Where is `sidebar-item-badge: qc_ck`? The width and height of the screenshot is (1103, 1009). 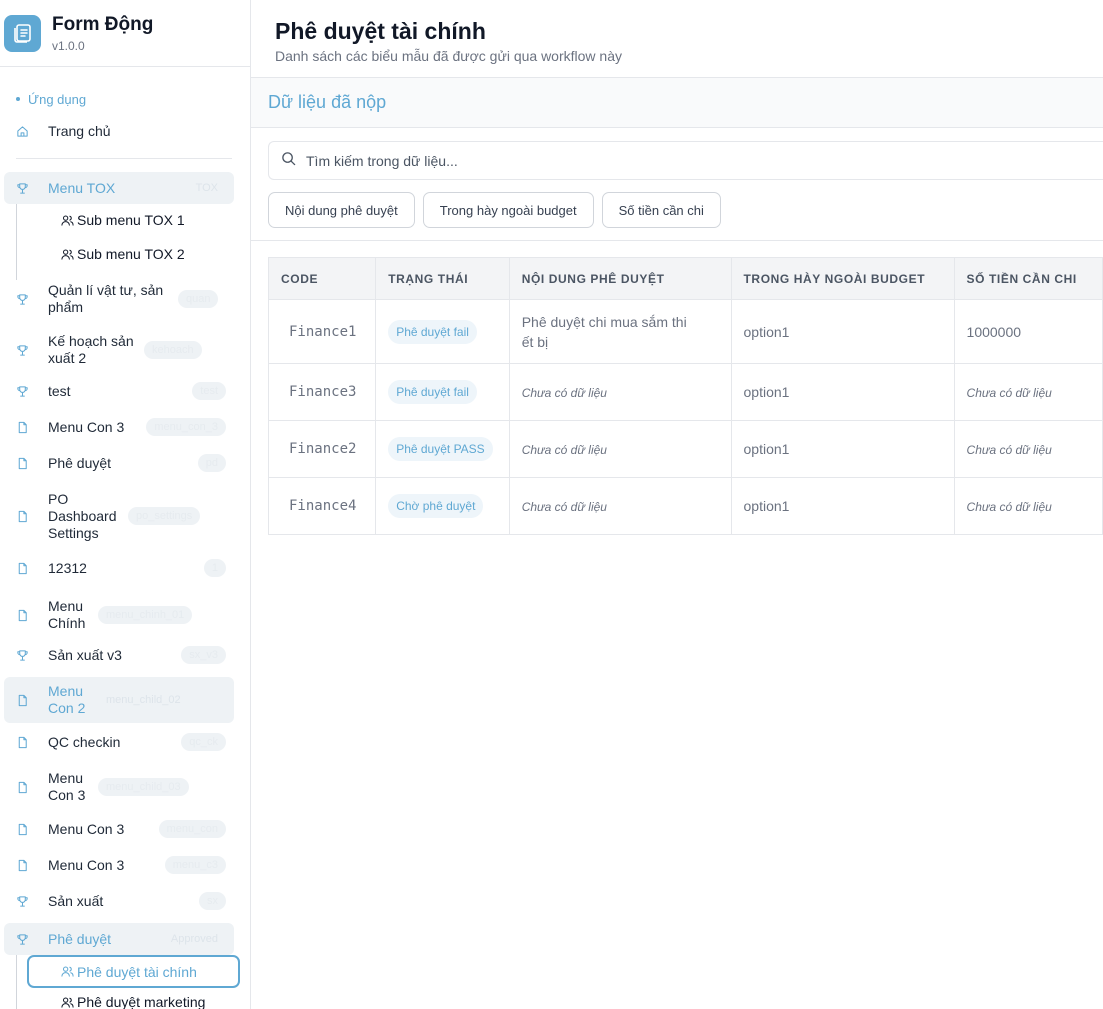
sidebar-item-badge: qc_ck is located at coordinates (203, 742).